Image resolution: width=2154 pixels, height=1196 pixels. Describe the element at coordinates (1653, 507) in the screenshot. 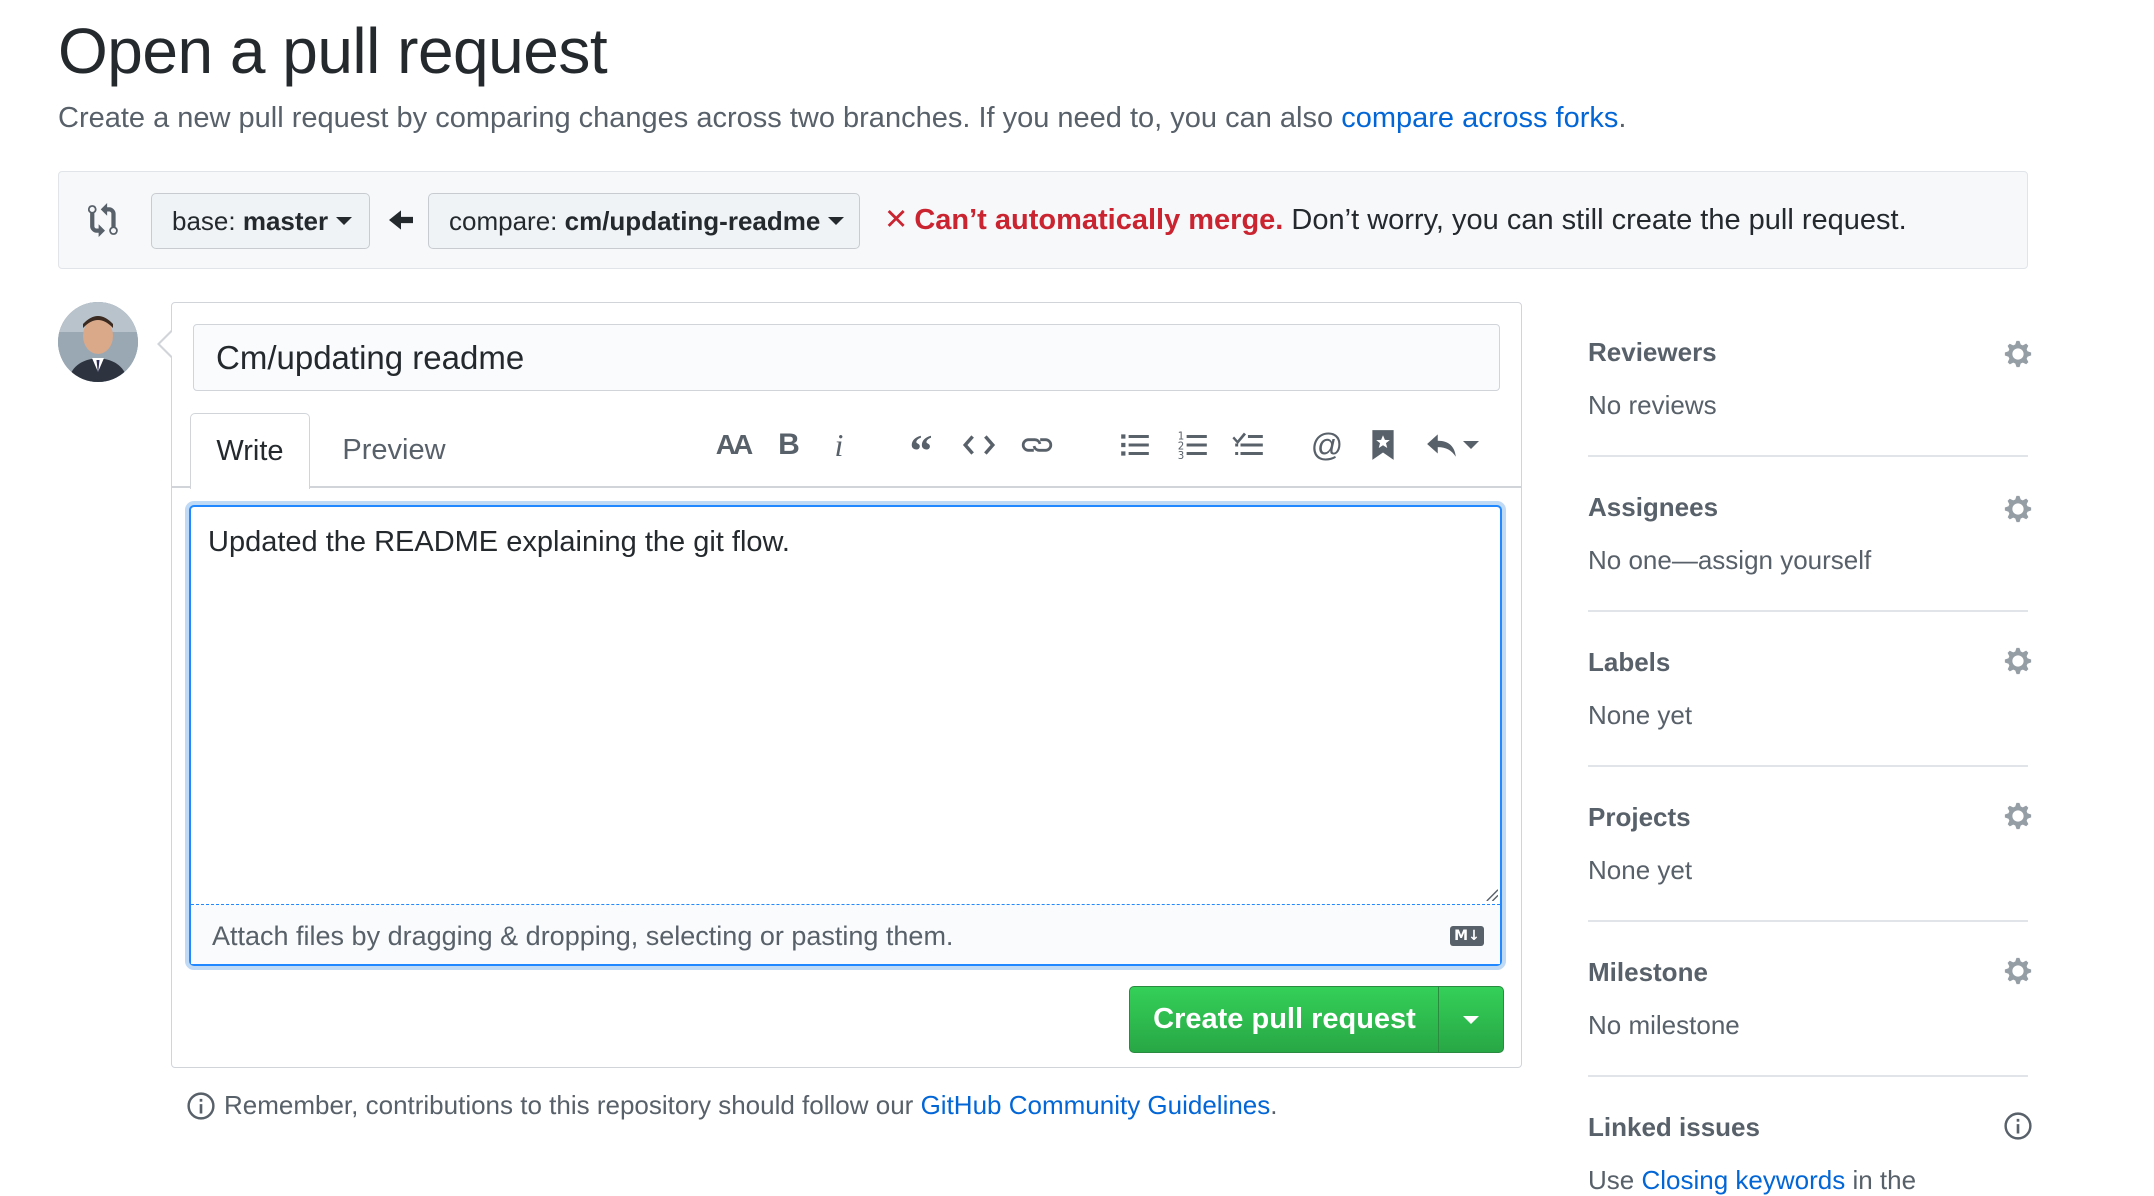

I see `assignees-heading: Assignees` at that location.